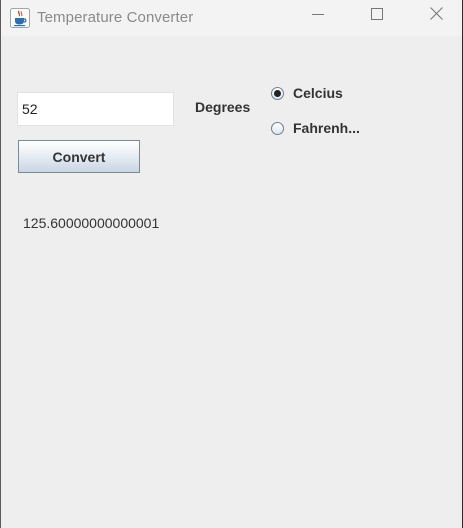  I want to click on radio-celcius-label: Celcius, so click(318, 93).